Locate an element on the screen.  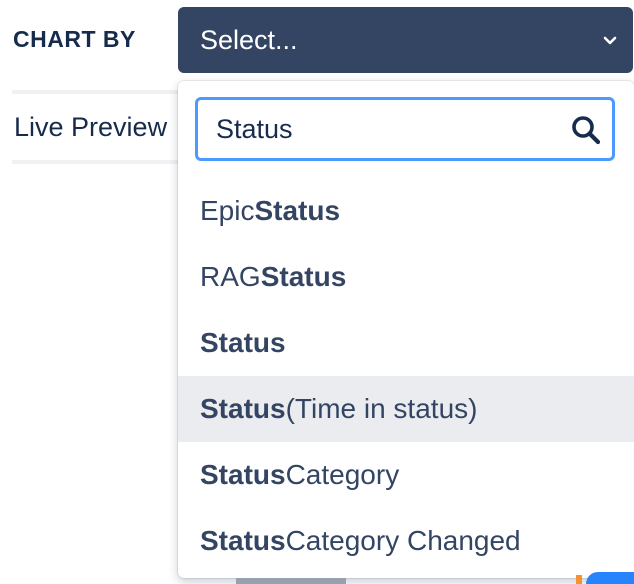
option-text: Epic is located at coordinates (227, 210).